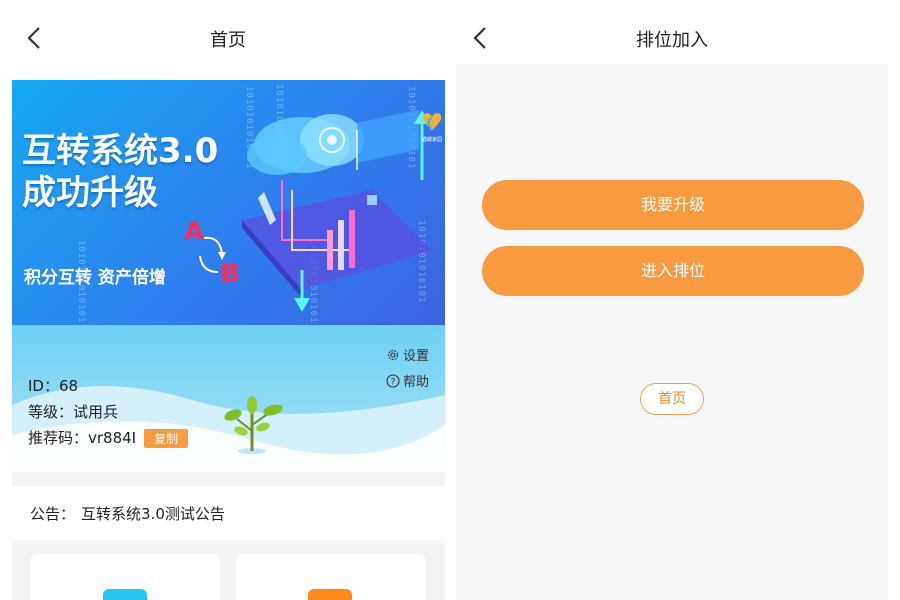 The width and height of the screenshot is (900, 600). What do you see at coordinates (228, 571) in the screenshot?
I see `feature-grid` at bounding box center [228, 571].